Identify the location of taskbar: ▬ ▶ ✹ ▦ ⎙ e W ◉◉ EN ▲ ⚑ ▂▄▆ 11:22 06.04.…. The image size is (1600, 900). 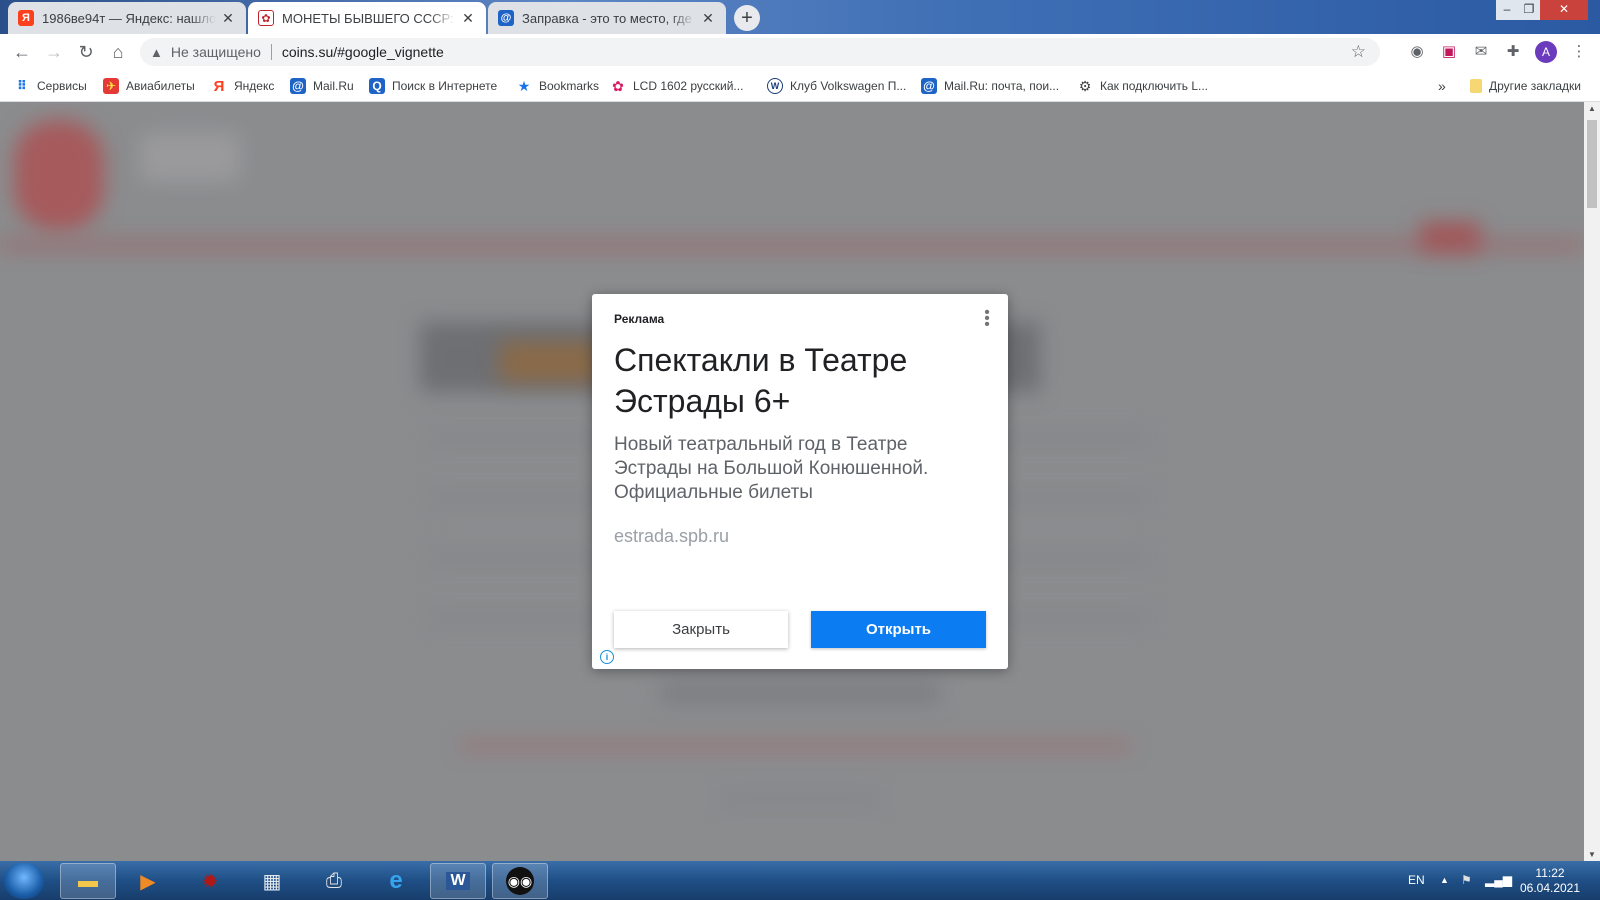
(800, 880).